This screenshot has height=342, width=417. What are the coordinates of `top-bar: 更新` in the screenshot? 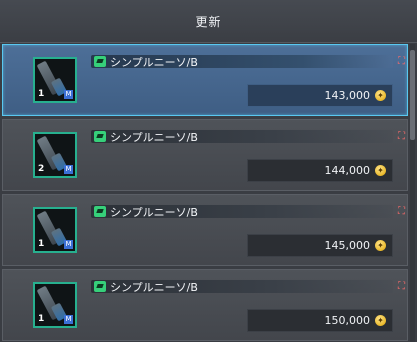 It's located at (208, 21).